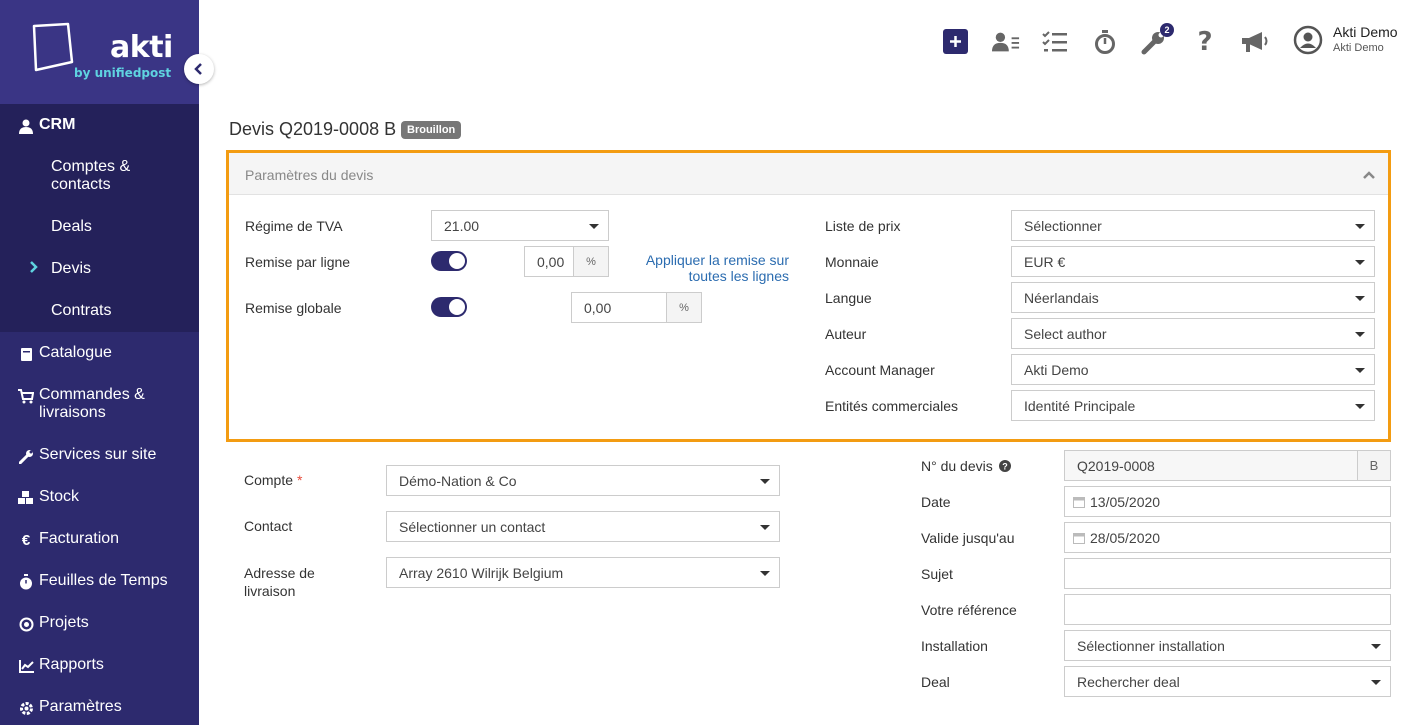  What do you see at coordinates (106, 176) in the screenshot?
I see `sidebar-item-comptes-contacts: Comptes & contacts` at bounding box center [106, 176].